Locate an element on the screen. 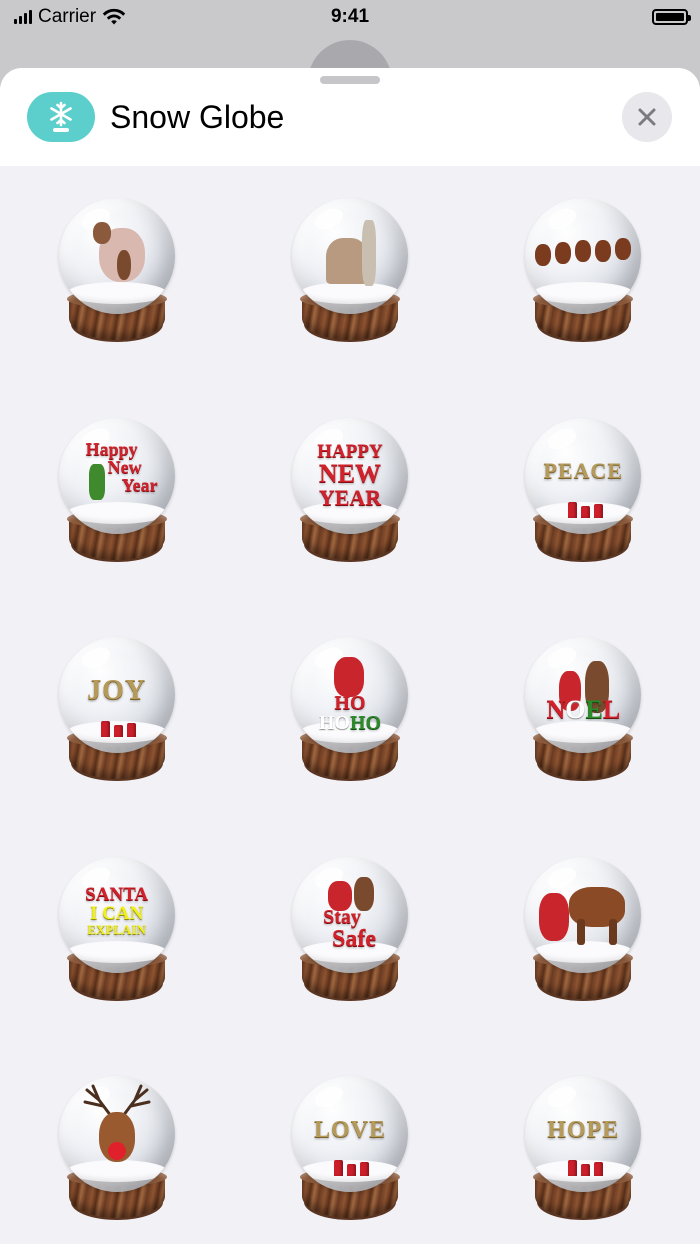 The height and width of the screenshot is (1244, 700). status-bar: Carrier 9:41 is located at coordinates (350, 18).